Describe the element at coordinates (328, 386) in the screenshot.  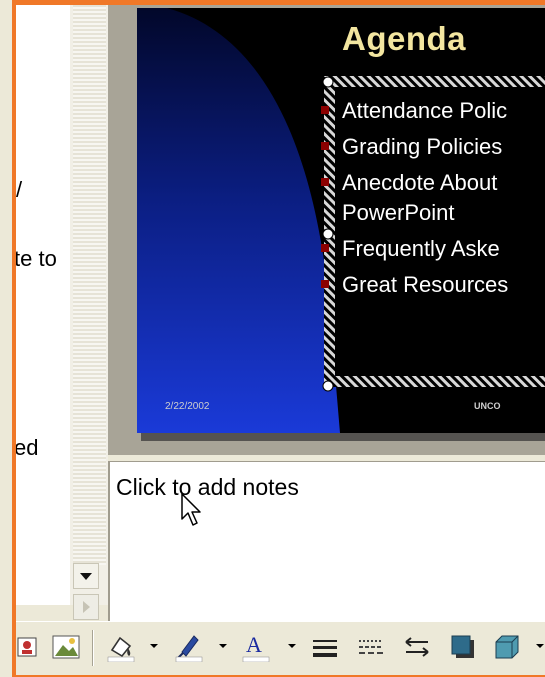
I see `resize-handle-bottom-left` at that location.